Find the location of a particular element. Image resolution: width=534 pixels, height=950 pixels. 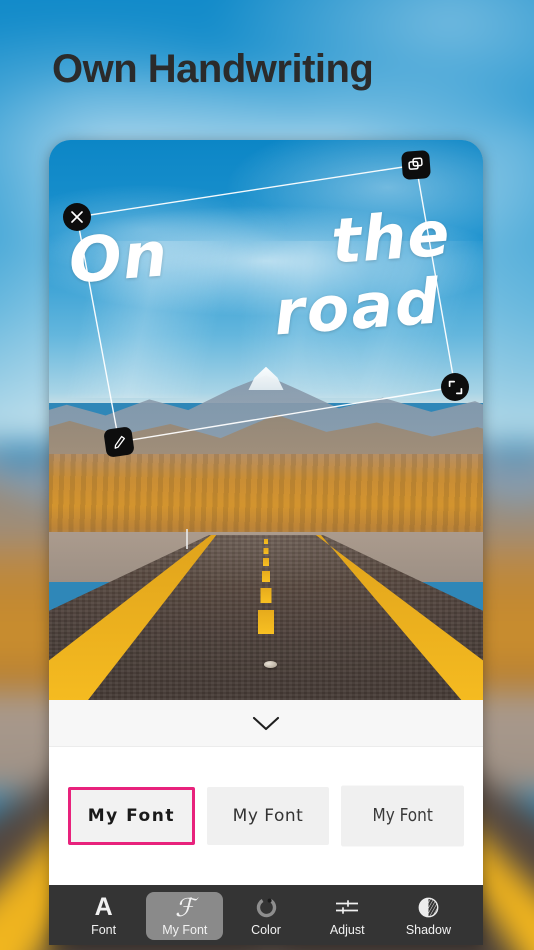

edit-handle is located at coordinates (119, 442).